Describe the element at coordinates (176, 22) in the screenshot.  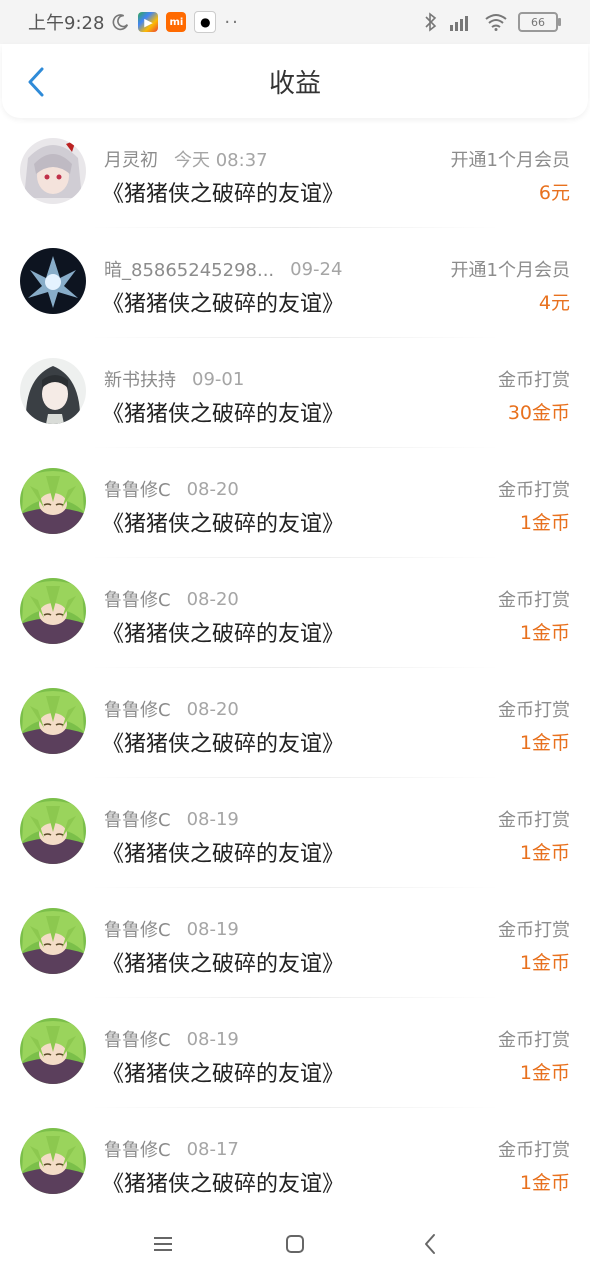
I see `mi-icon: mi` at that location.